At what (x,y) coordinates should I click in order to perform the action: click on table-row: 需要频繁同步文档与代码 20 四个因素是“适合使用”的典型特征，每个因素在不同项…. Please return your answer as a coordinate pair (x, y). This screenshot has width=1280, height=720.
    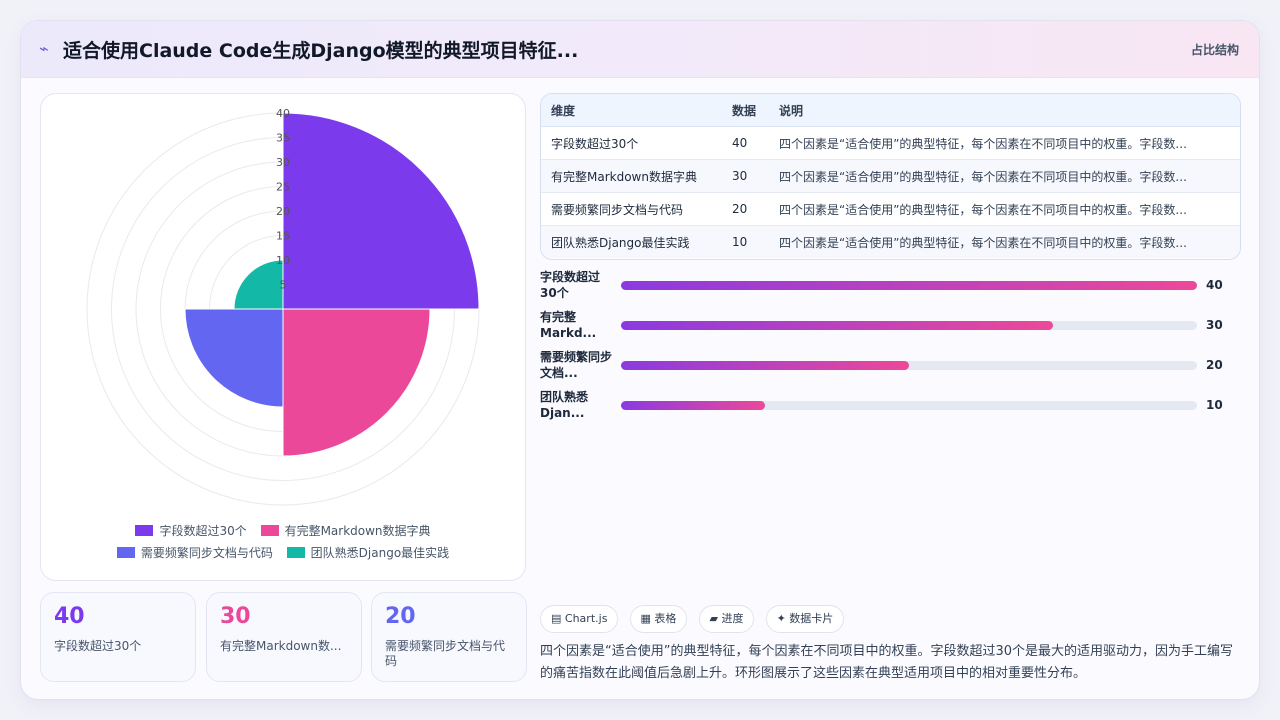
    Looking at the image, I should click on (890, 209).